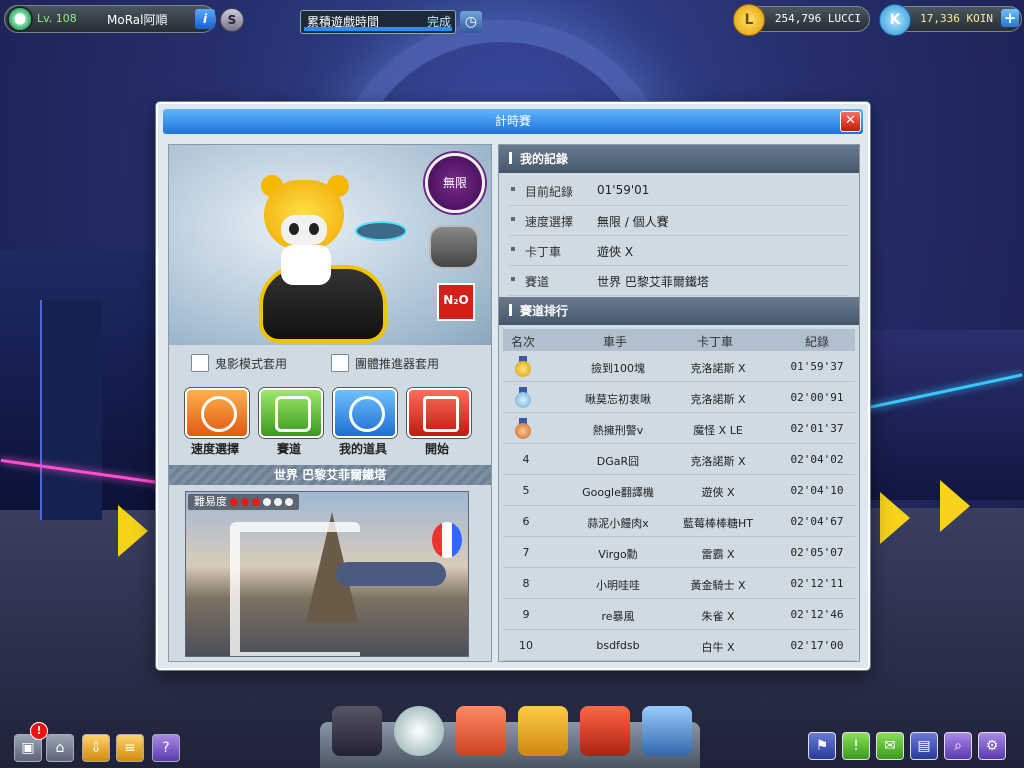 This screenshot has height=768, width=1024. What do you see at coordinates (397, 364) in the screenshot?
I see `team-booster-label: 團體推進器套用` at bounding box center [397, 364].